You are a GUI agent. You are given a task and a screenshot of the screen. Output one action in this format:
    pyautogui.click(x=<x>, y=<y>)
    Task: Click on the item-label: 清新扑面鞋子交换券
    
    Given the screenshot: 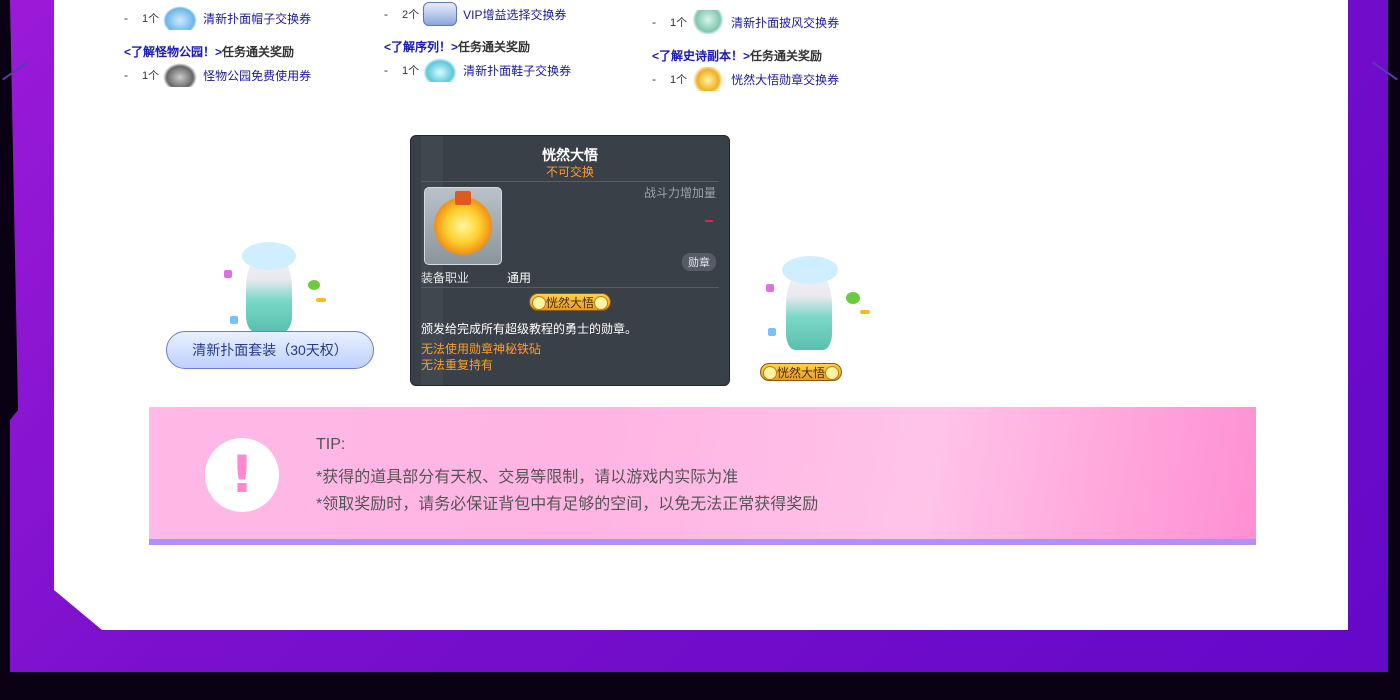 What is the action you would take?
    pyautogui.click(x=517, y=70)
    